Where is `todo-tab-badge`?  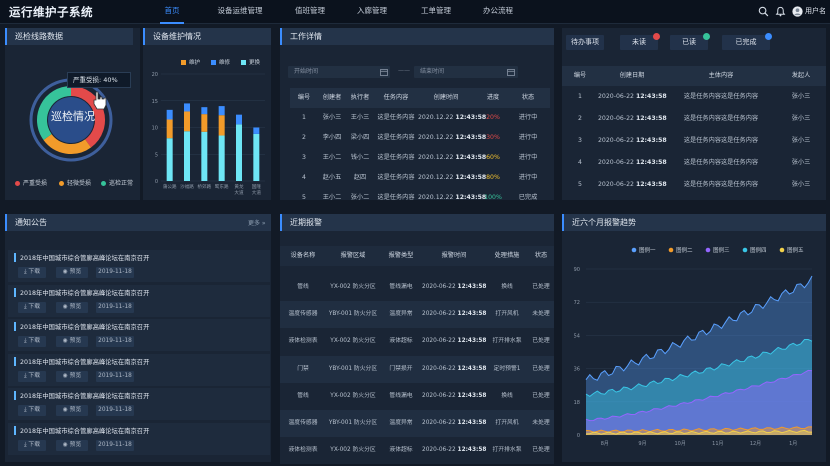
todo-tab-badge is located at coordinates (706, 36).